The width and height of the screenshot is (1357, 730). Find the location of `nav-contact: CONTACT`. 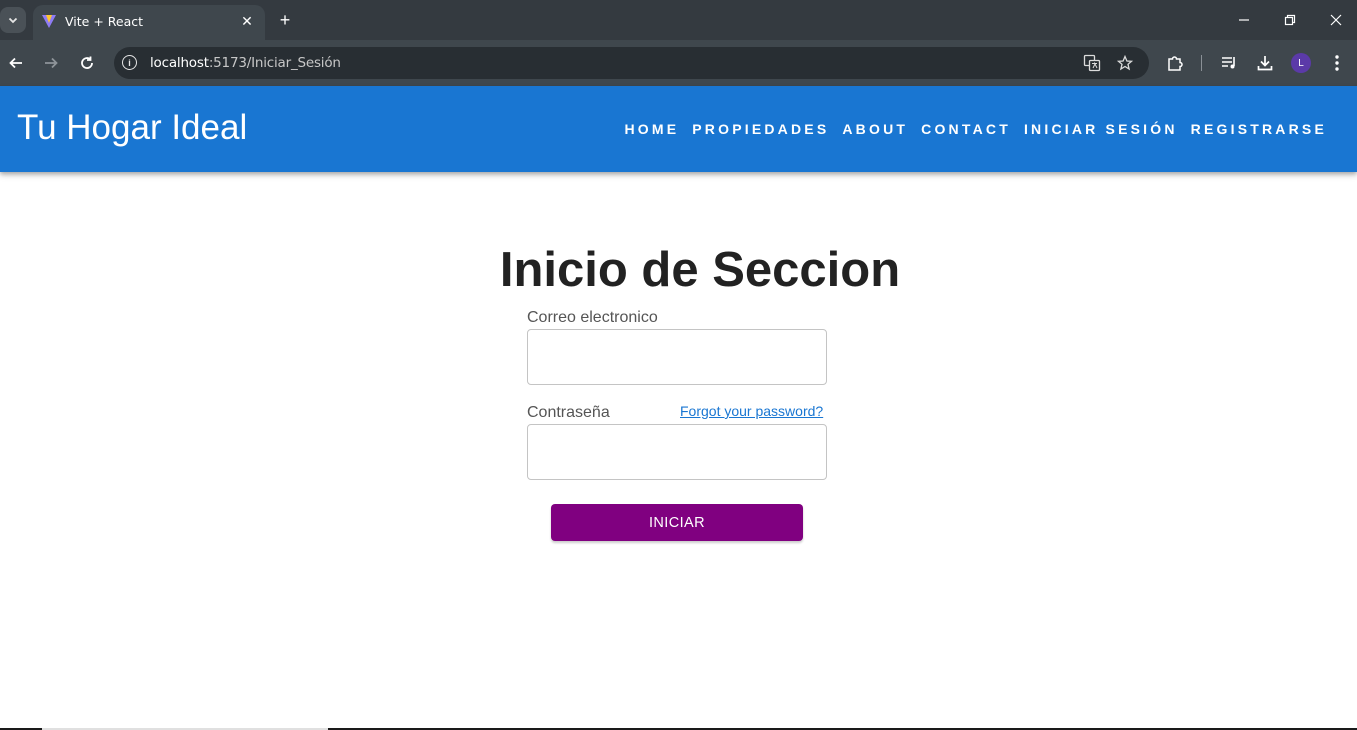

nav-contact: CONTACT is located at coordinates (966, 129).